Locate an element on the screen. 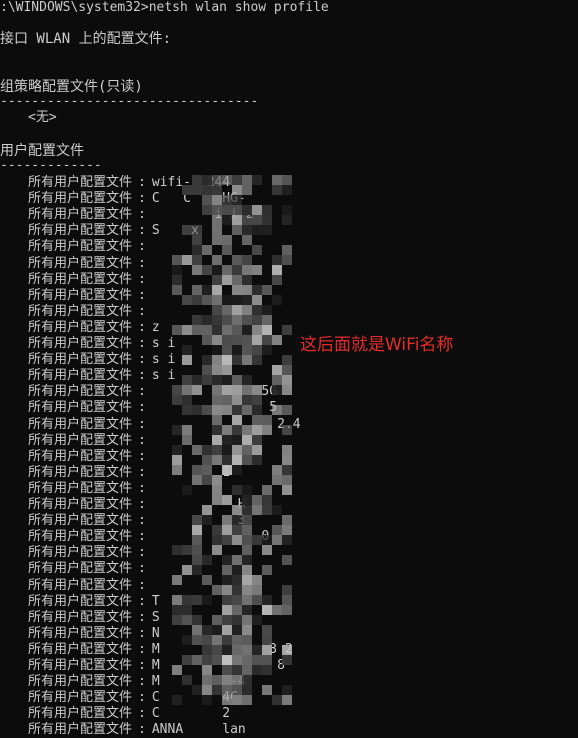 Image resolution: width=578 pixels, height=738 pixels. profile-row: 所有用户配置文件: 5 is located at coordinates (152, 408).